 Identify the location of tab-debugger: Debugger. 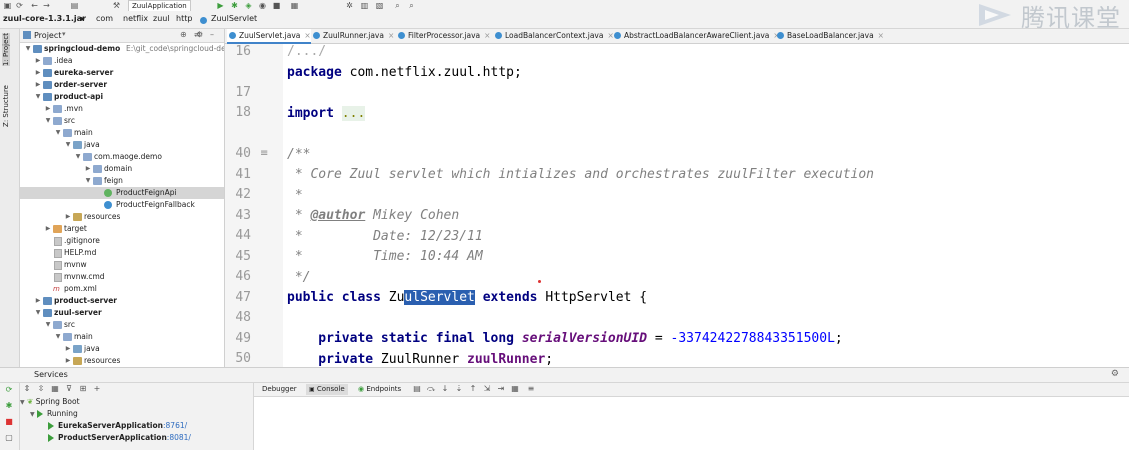
(279, 389).